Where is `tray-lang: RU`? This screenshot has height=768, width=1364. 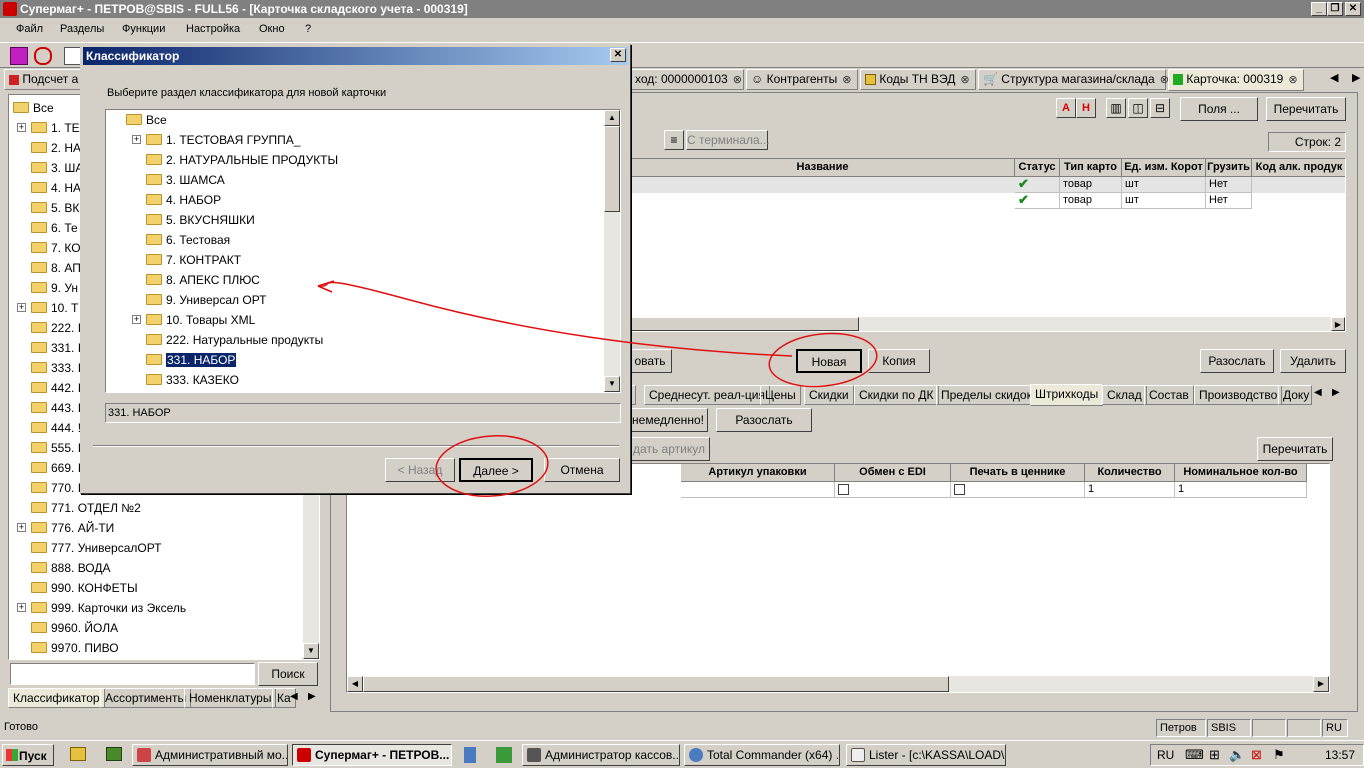 tray-lang: RU is located at coordinates (1165, 755).